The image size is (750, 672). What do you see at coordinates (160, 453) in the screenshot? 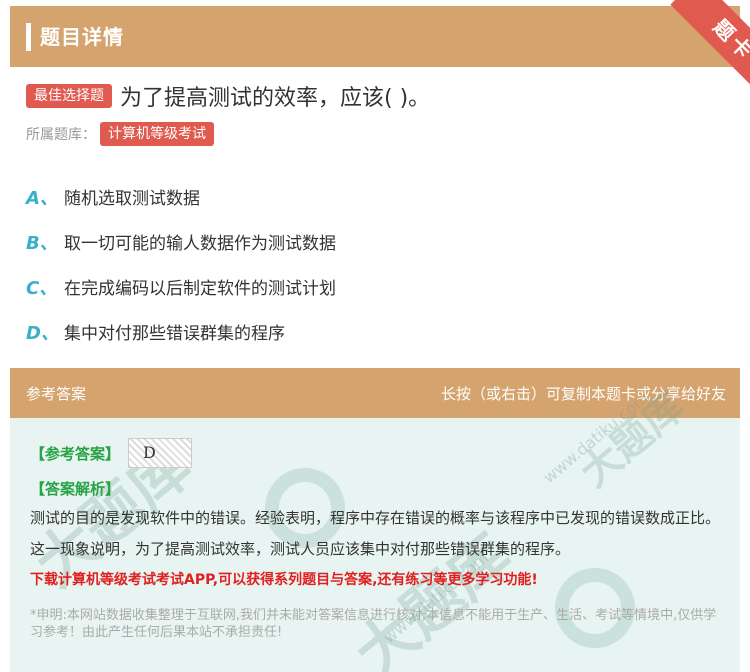
I see `answer-value-image: D` at bounding box center [160, 453].